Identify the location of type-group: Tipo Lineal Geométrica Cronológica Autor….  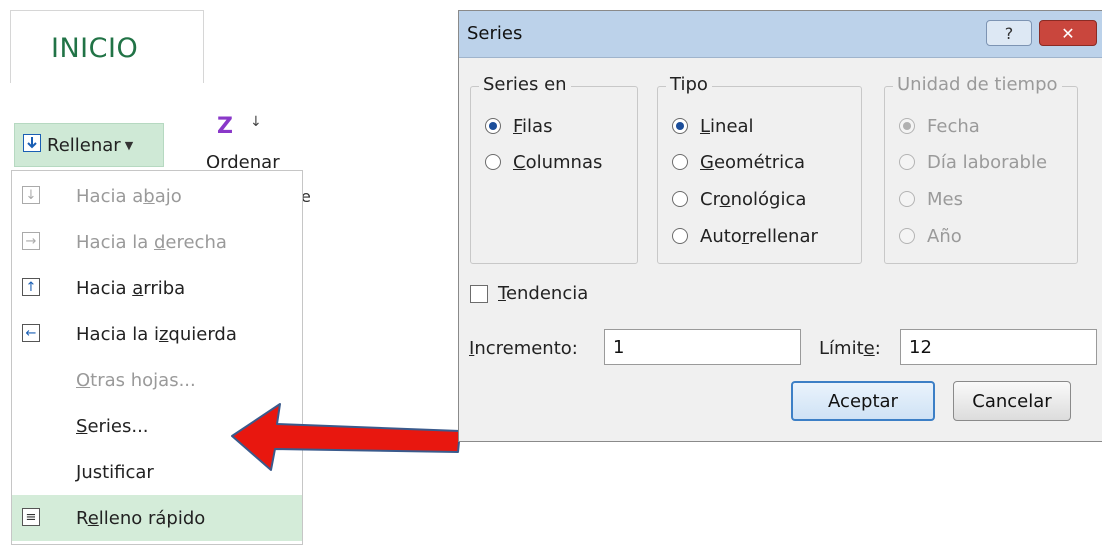
(759, 169).